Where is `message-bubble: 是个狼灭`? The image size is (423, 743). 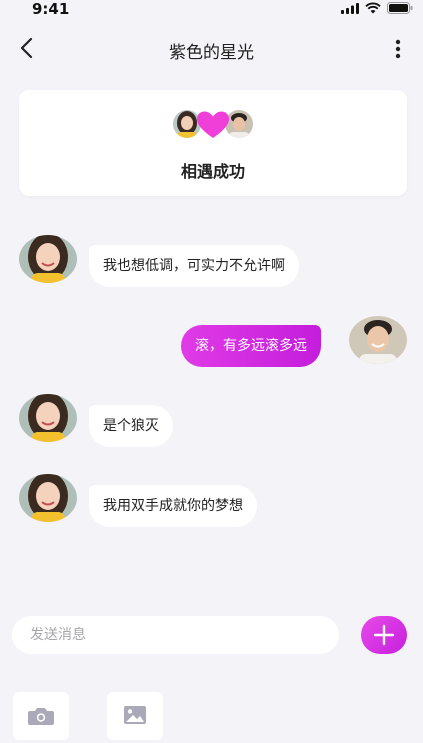 message-bubble: 是个狼灭 is located at coordinates (131, 426).